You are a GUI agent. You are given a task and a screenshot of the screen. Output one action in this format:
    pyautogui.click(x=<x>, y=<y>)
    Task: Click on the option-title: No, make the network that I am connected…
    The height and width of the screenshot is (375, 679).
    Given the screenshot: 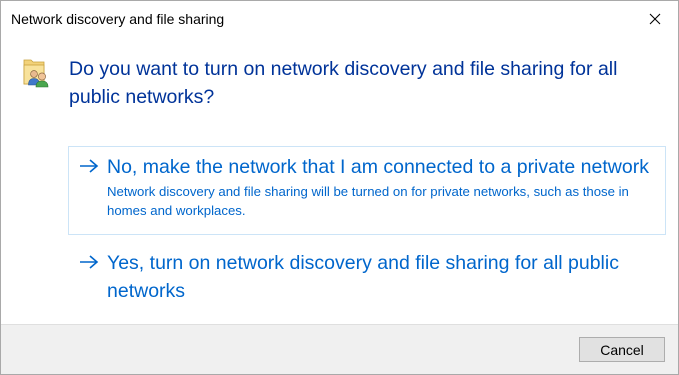 What is the action you would take?
    pyautogui.click(x=378, y=167)
    